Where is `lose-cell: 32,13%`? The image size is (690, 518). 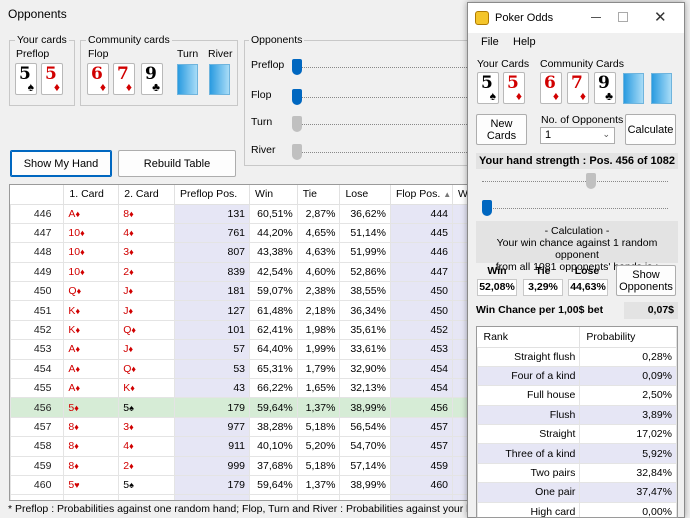 lose-cell: 32,13% is located at coordinates (365, 388).